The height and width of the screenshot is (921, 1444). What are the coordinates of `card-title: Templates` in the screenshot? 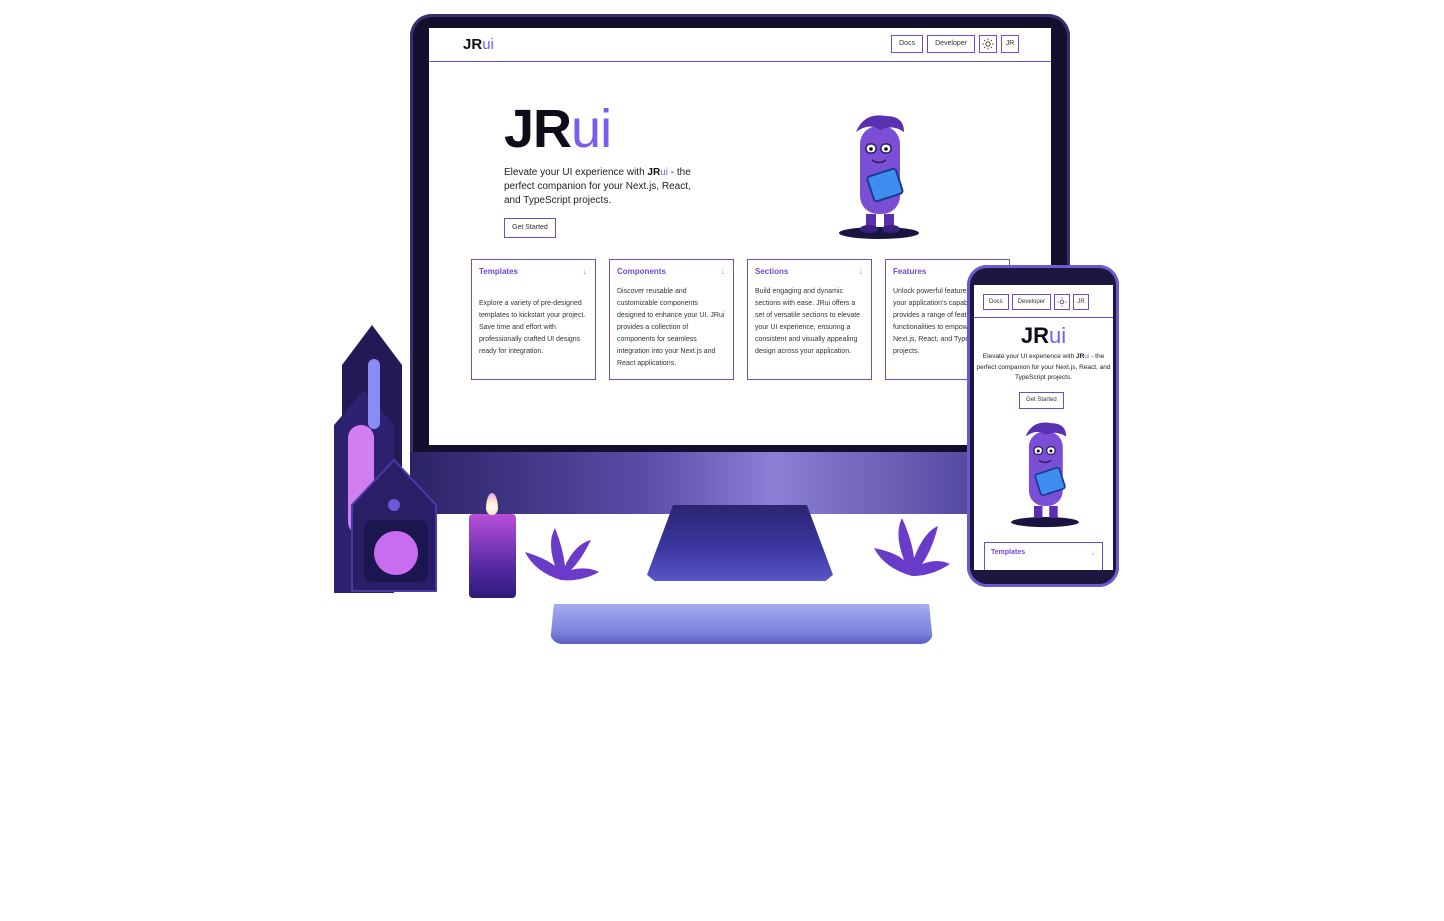 It's located at (498, 271).